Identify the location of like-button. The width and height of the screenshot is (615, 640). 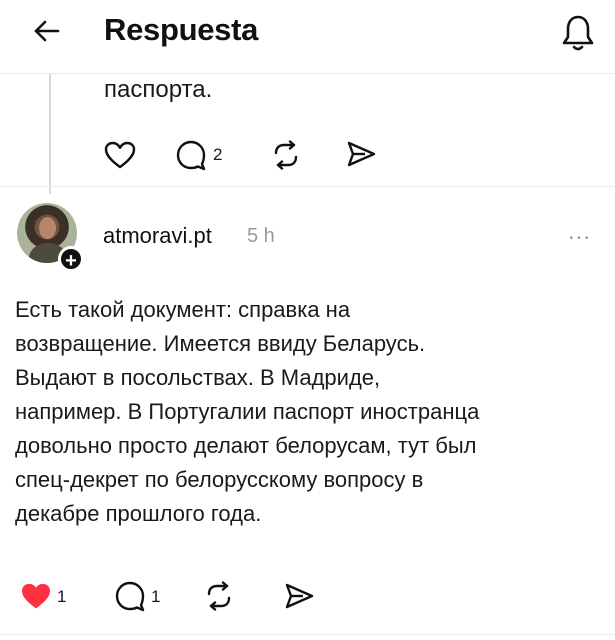
(120, 155).